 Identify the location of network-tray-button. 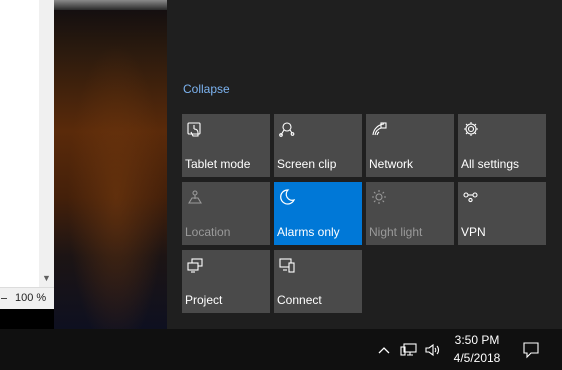
(409, 349).